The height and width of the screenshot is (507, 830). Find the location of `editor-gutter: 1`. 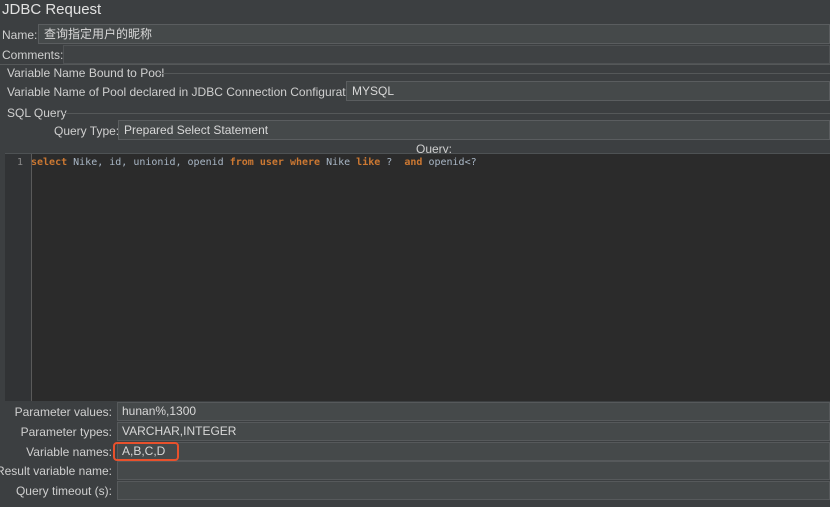

editor-gutter: 1 is located at coordinates (18, 277).